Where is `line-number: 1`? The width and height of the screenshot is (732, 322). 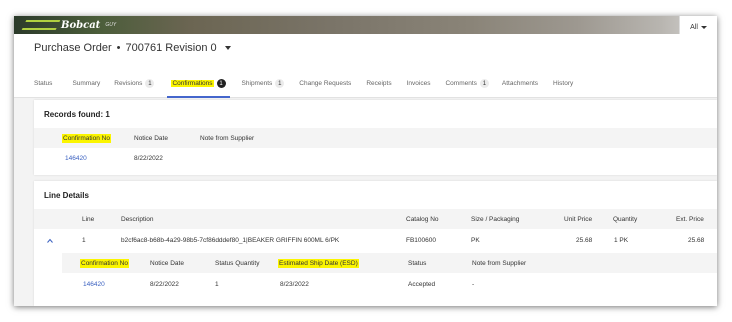 line-number: 1 is located at coordinates (84, 240).